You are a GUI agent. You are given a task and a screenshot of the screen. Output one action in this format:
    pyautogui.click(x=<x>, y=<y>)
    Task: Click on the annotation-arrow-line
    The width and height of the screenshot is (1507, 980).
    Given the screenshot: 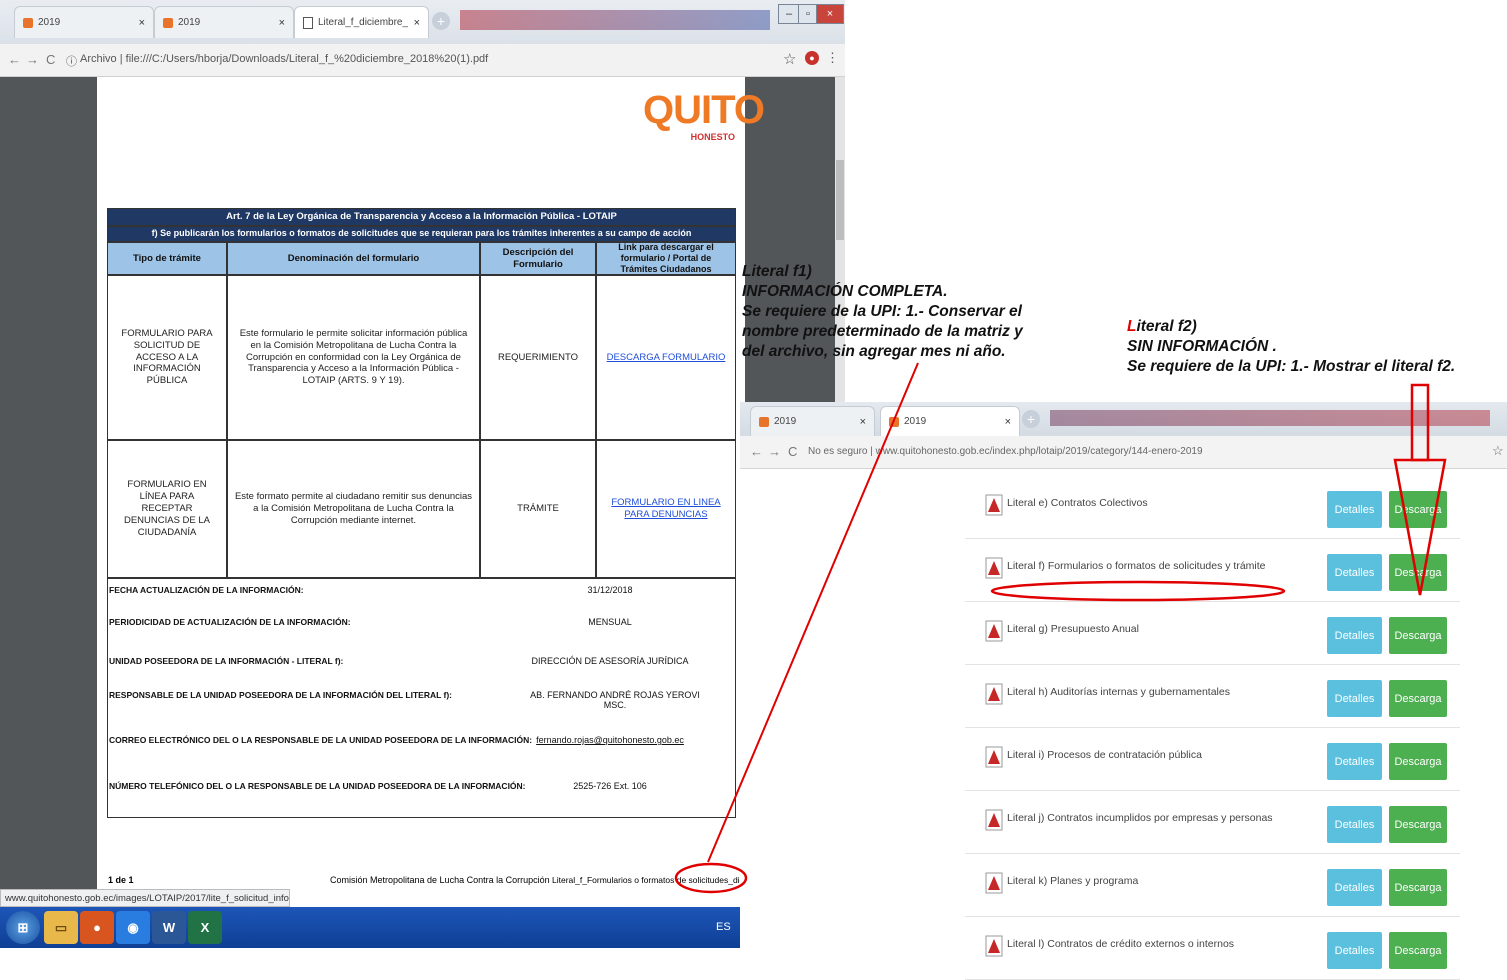 What is the action you would take?
    pyautogui.click(x=813, y=612)
    